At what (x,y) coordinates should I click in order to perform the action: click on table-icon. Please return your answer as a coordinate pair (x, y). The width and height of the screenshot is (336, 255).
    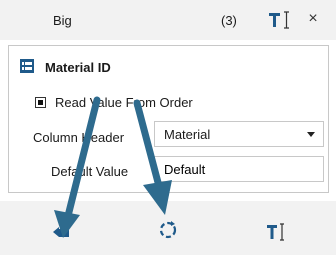
    Looking at the image, I should click on (27, 66).